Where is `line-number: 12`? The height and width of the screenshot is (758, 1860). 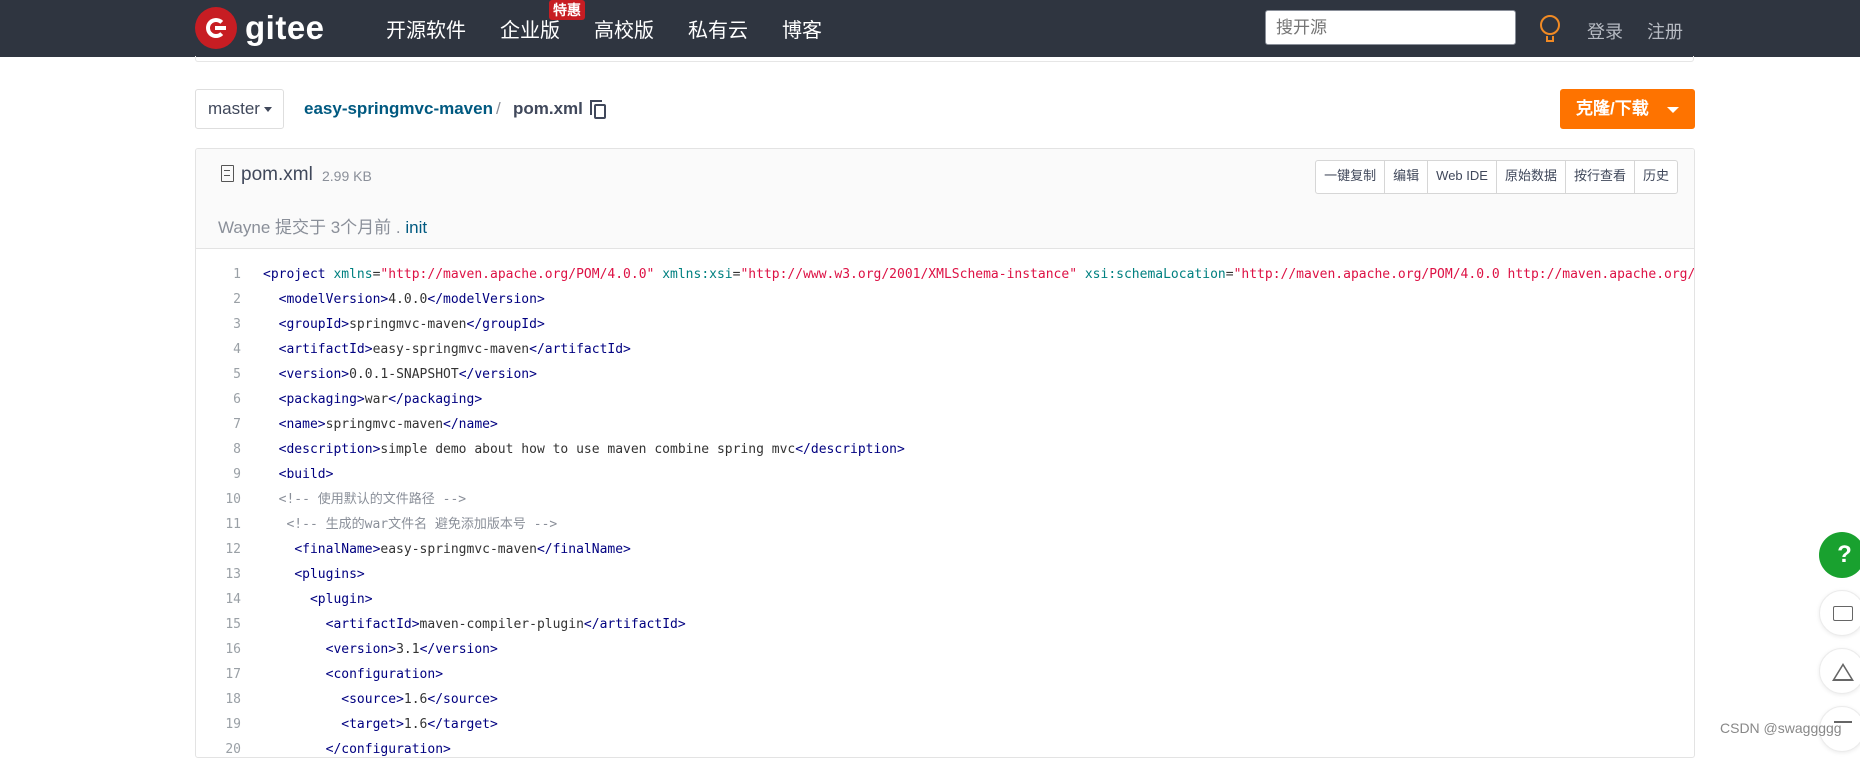 line-number: 12 is located at coordinates (218, 549).